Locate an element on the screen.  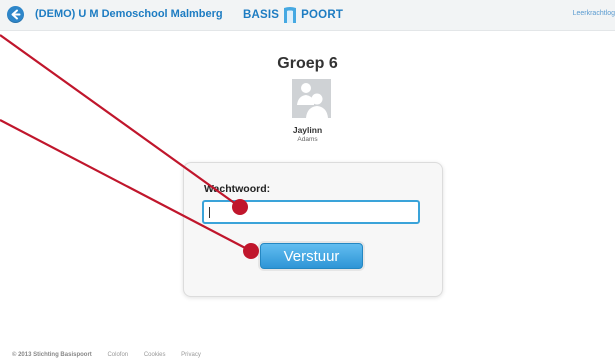
back-button is located at coordinates (15, 14).